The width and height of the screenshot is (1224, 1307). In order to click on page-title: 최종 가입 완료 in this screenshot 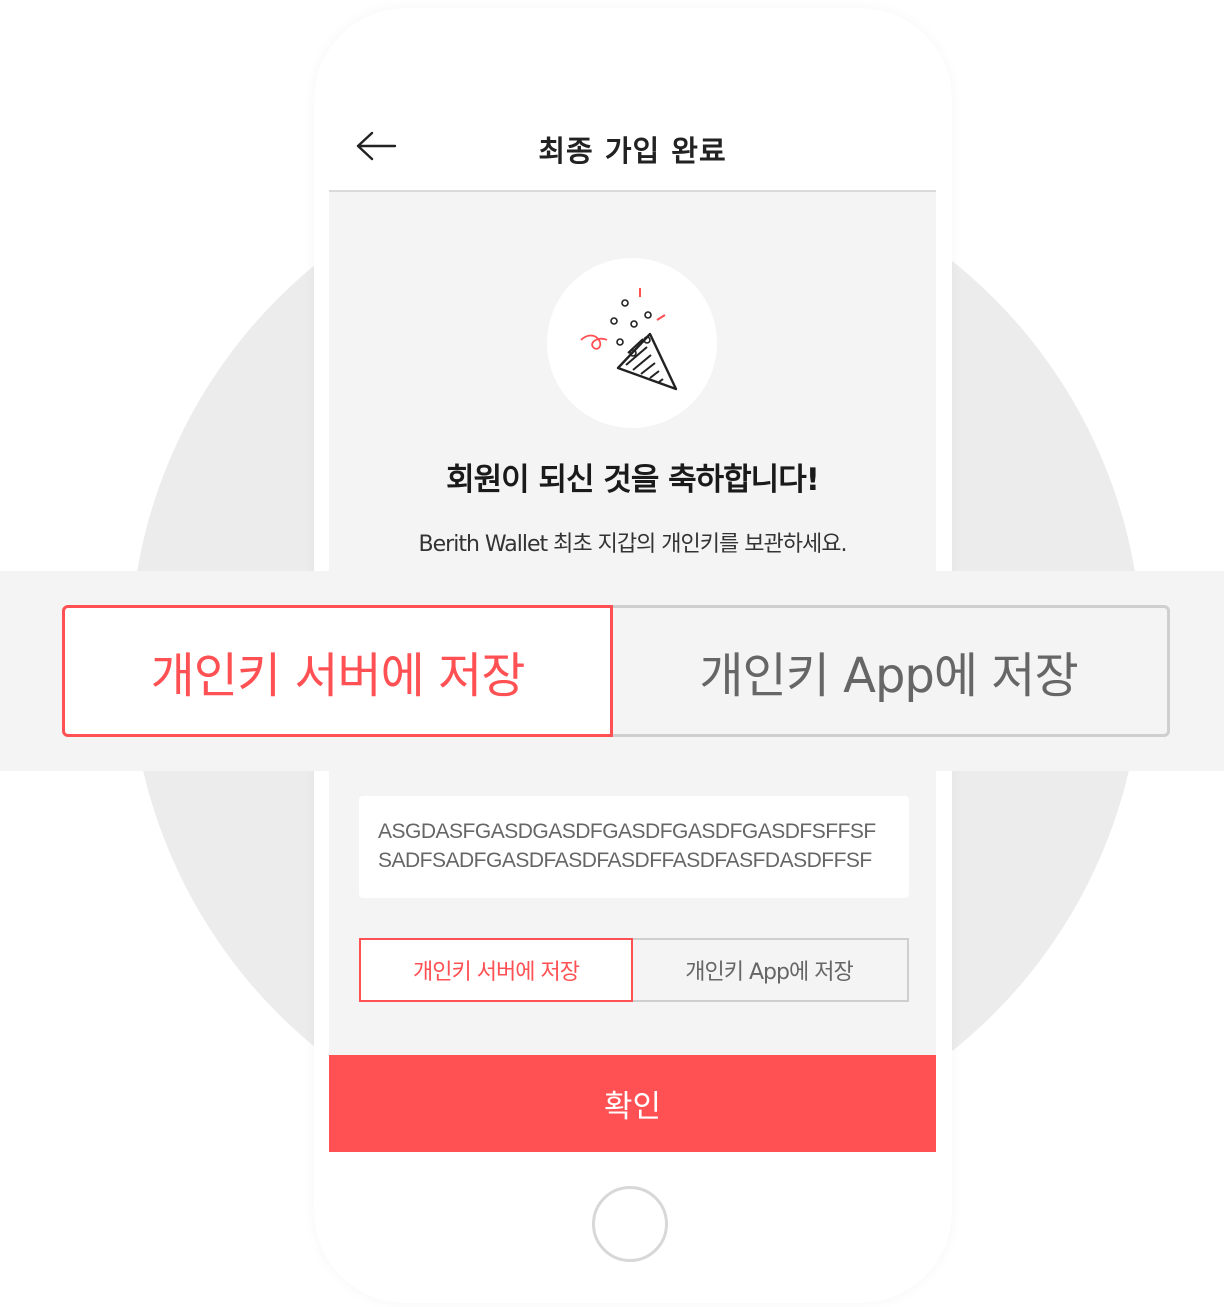, I will do `click(632, 151)`.